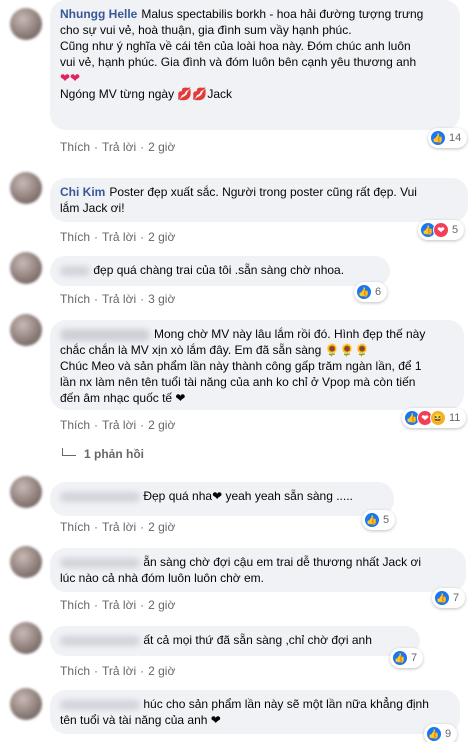  What do you see at coordinates (146, 94) in the screenshot?
I see `comment-text-line: Ngóng MV từng ngày 💋💋Jack` at bounding box center [146, 94].